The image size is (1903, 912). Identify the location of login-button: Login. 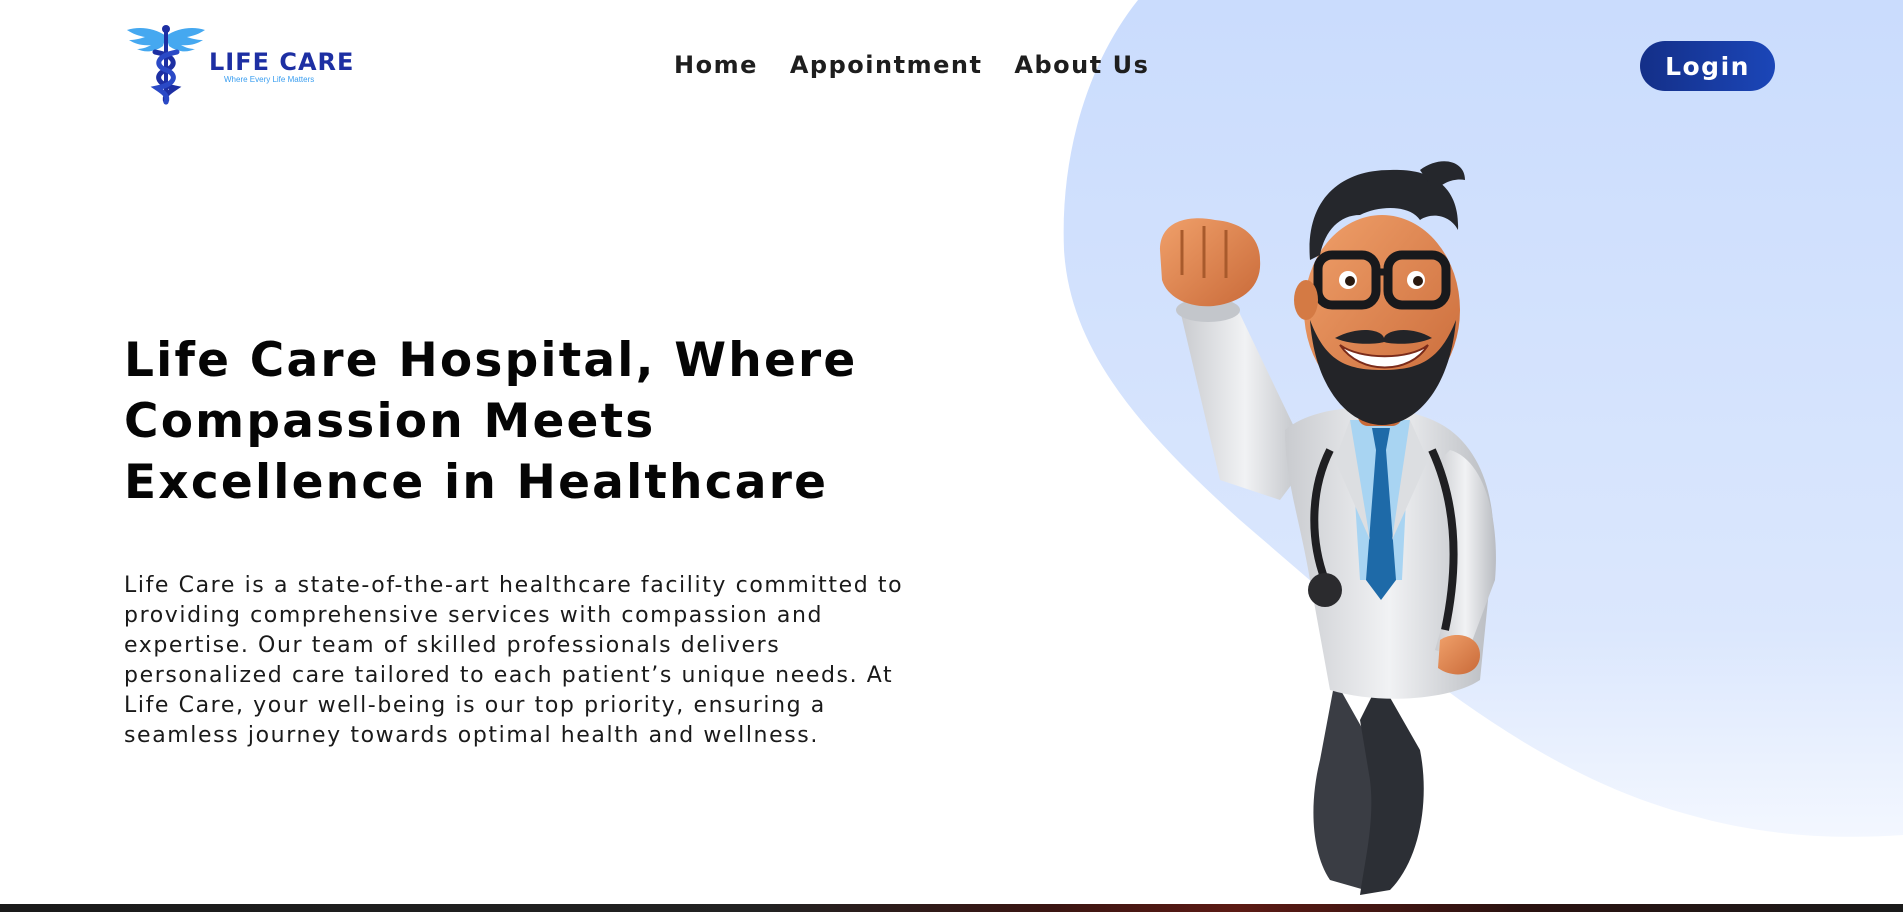
(1707, 66).